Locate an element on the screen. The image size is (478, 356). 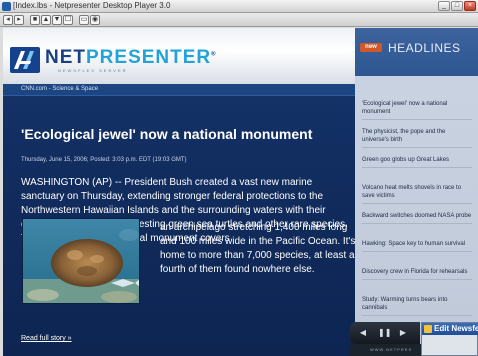
headline-item: Green goo globs up Great Lakes is located at coordinates (417, 162).